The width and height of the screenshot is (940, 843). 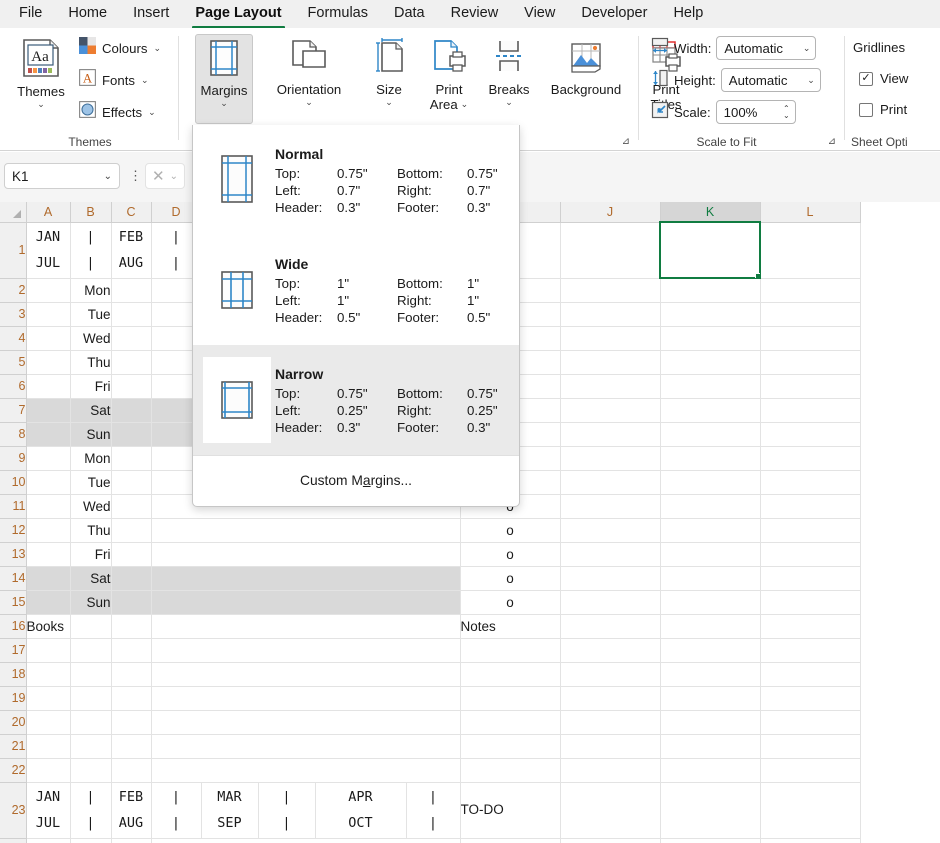 I want to click on table-row: 15 Sun o, so click(x=430, y=602).